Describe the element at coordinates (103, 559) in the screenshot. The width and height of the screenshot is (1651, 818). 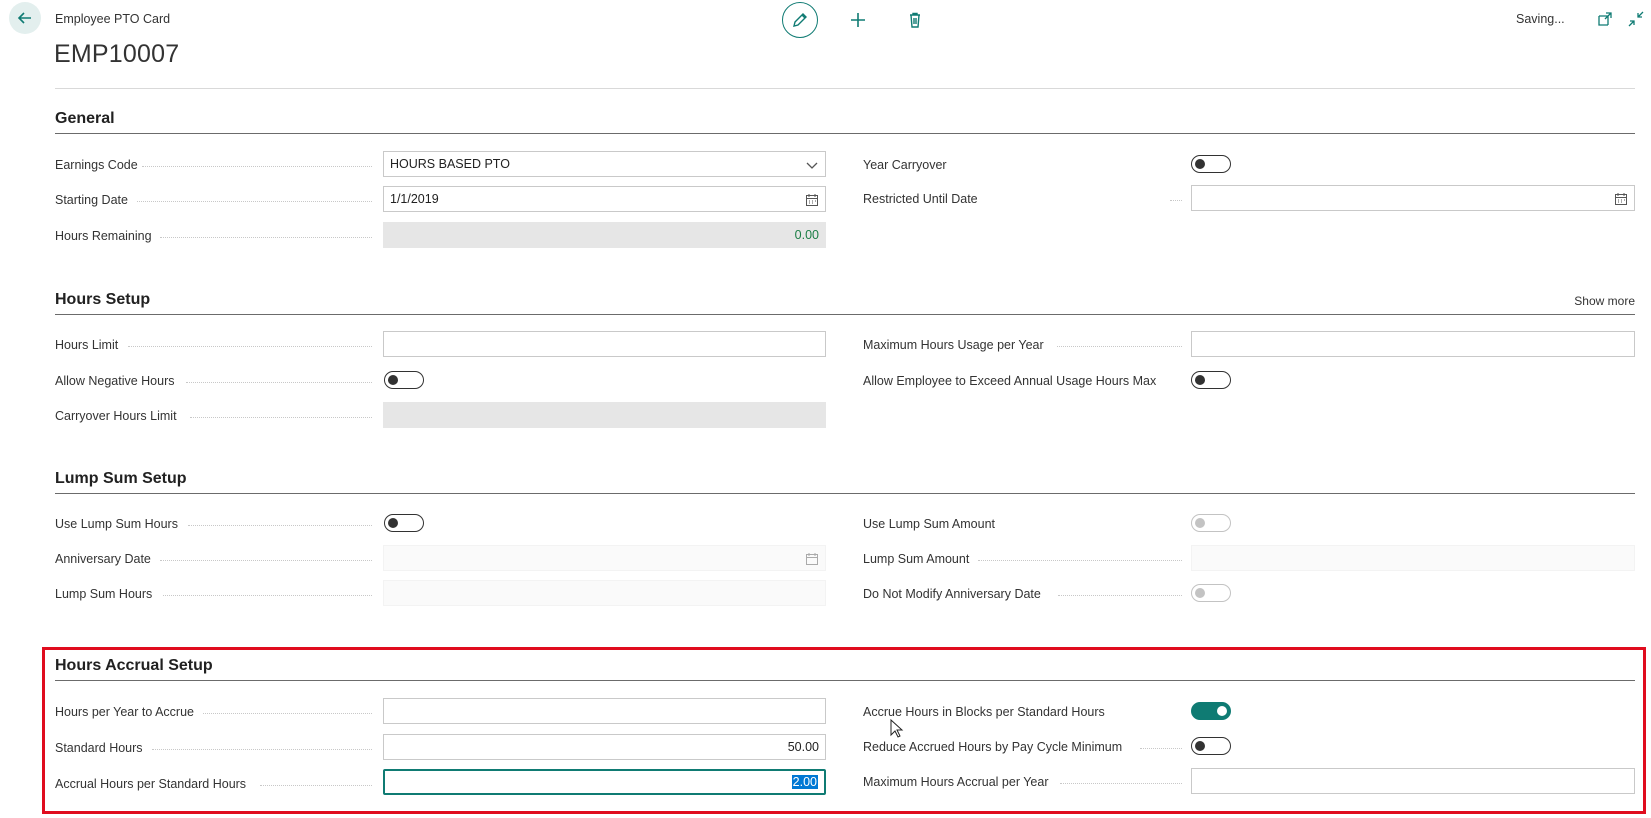
I see `anniversary-date-label: Anniversary Date` at that location.